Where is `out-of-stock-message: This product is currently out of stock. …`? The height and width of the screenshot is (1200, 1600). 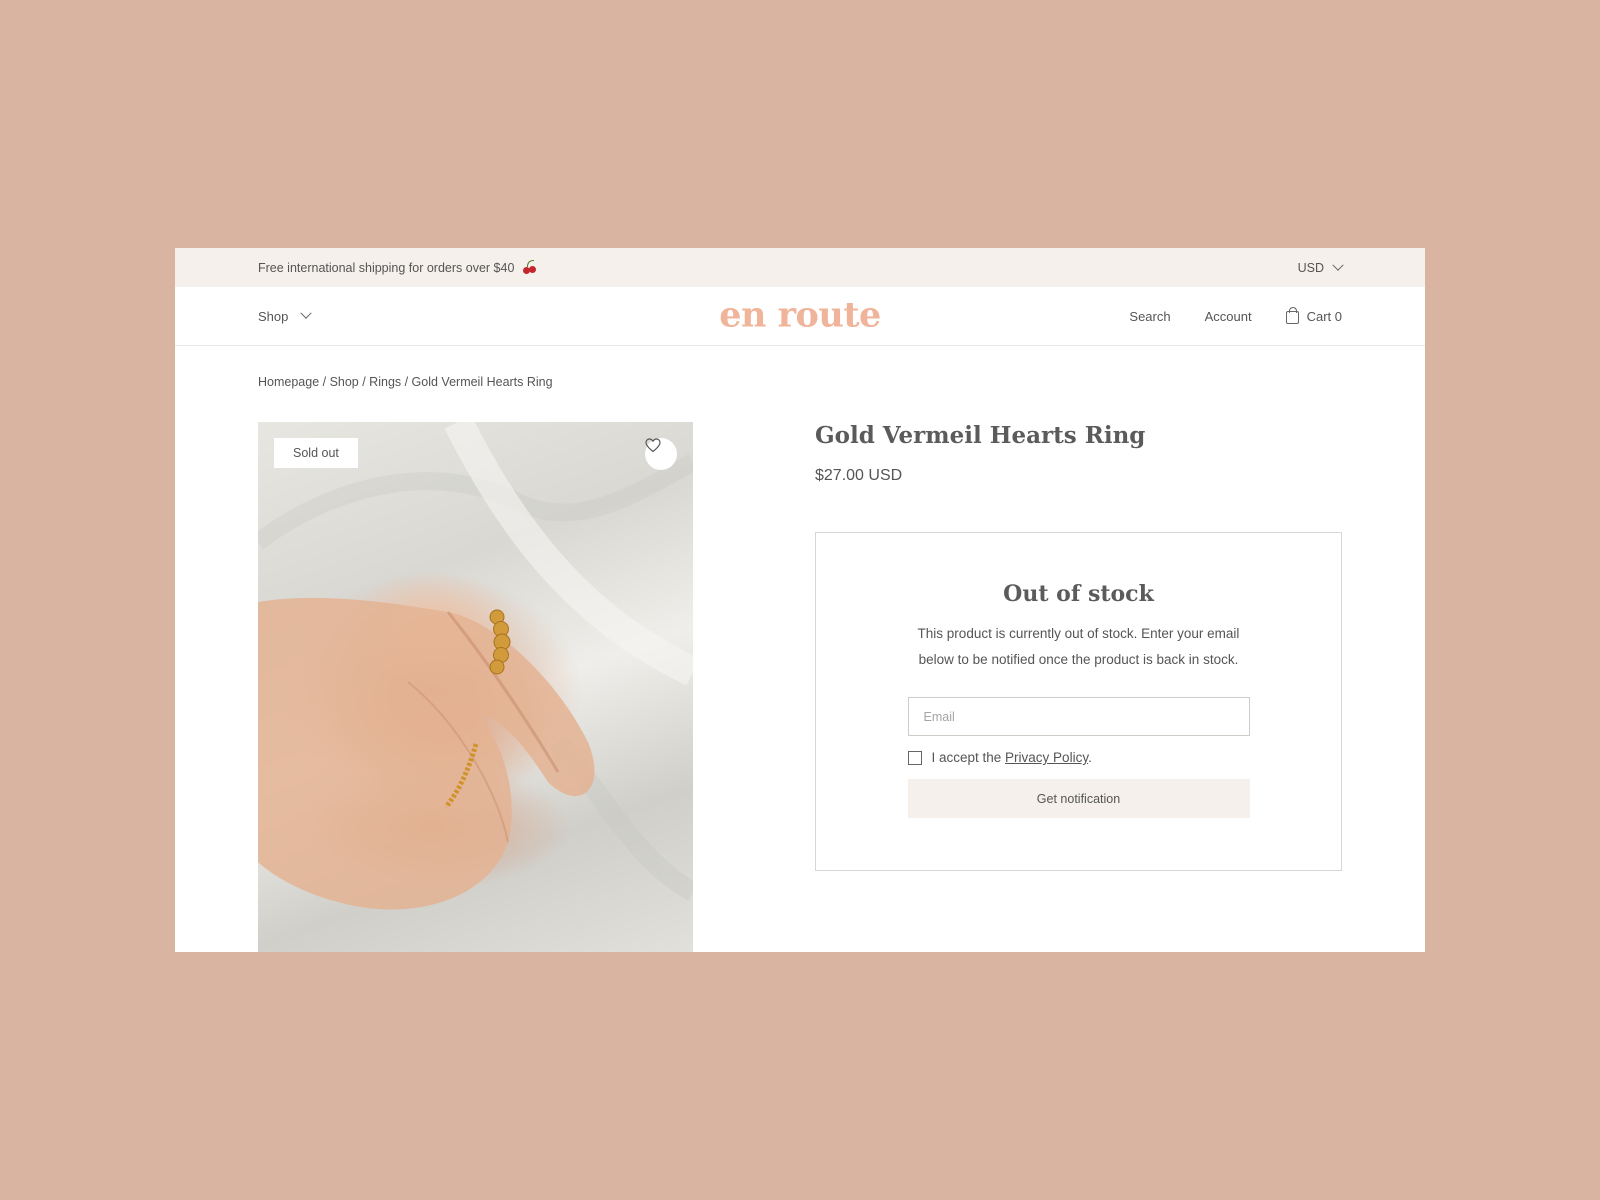
out-of-stock-message: This product is currently out of stock. … is located at coordinates (1078, 646).